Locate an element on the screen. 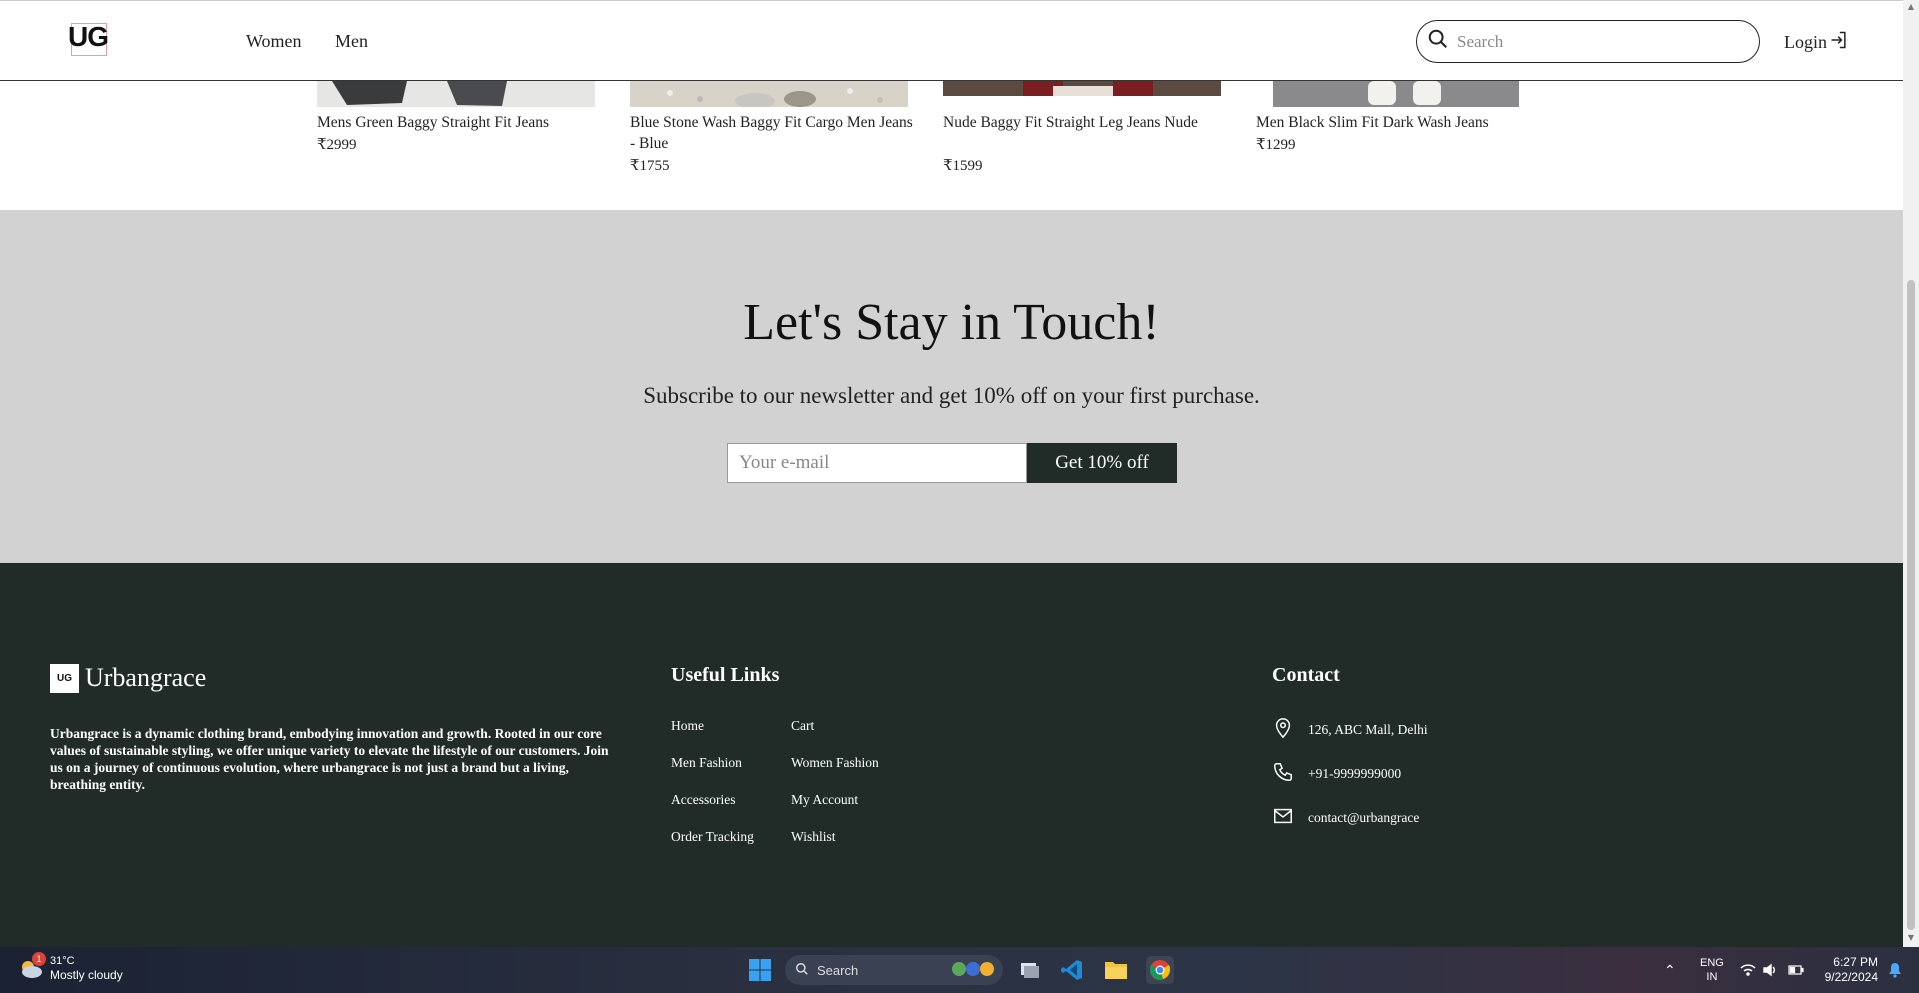 The image size is (1919, 993). site-header: UG Women Men Login is located at coordinates (951, 40).